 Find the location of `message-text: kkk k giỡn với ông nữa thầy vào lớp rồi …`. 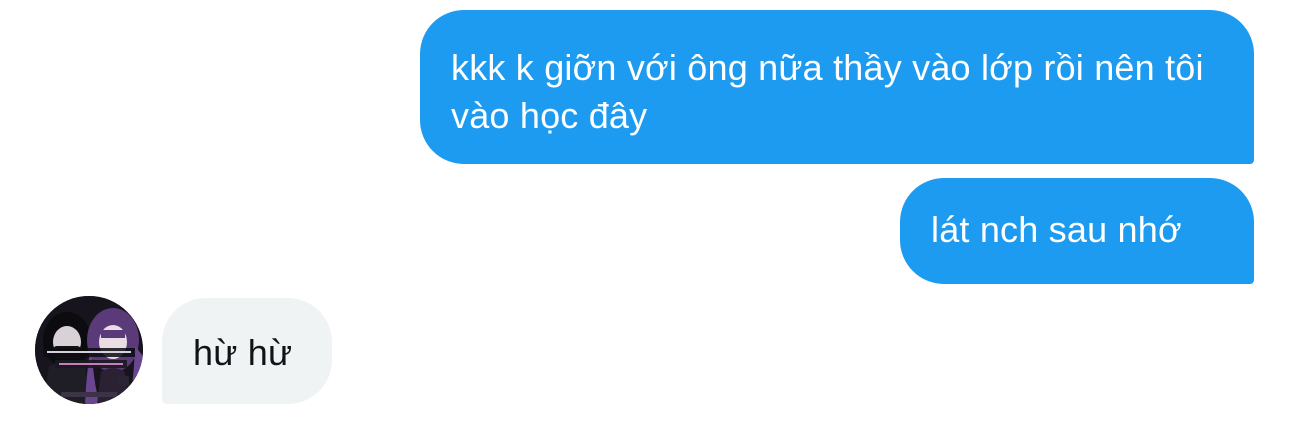

message-text: kkk k giỡn với ông nữa thầy vào lớp rồi … is located at coordinates (827, 91).